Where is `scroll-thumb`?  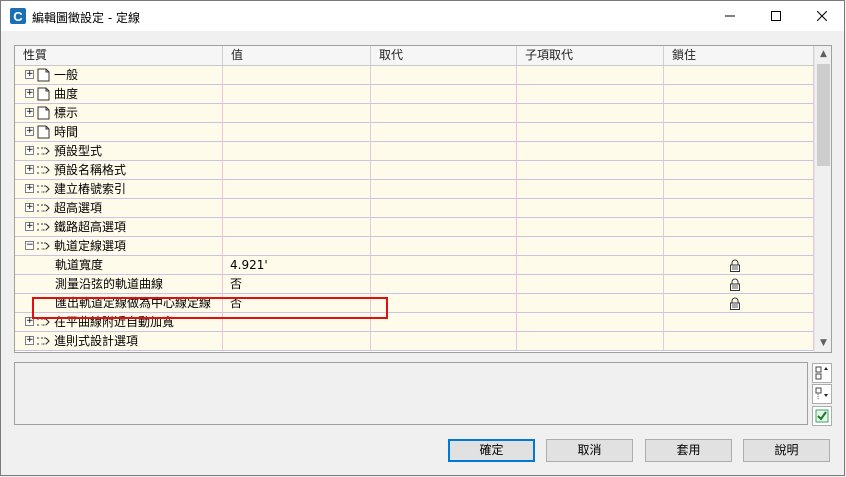
scroll-thumb is located at coordinates (823, 115).